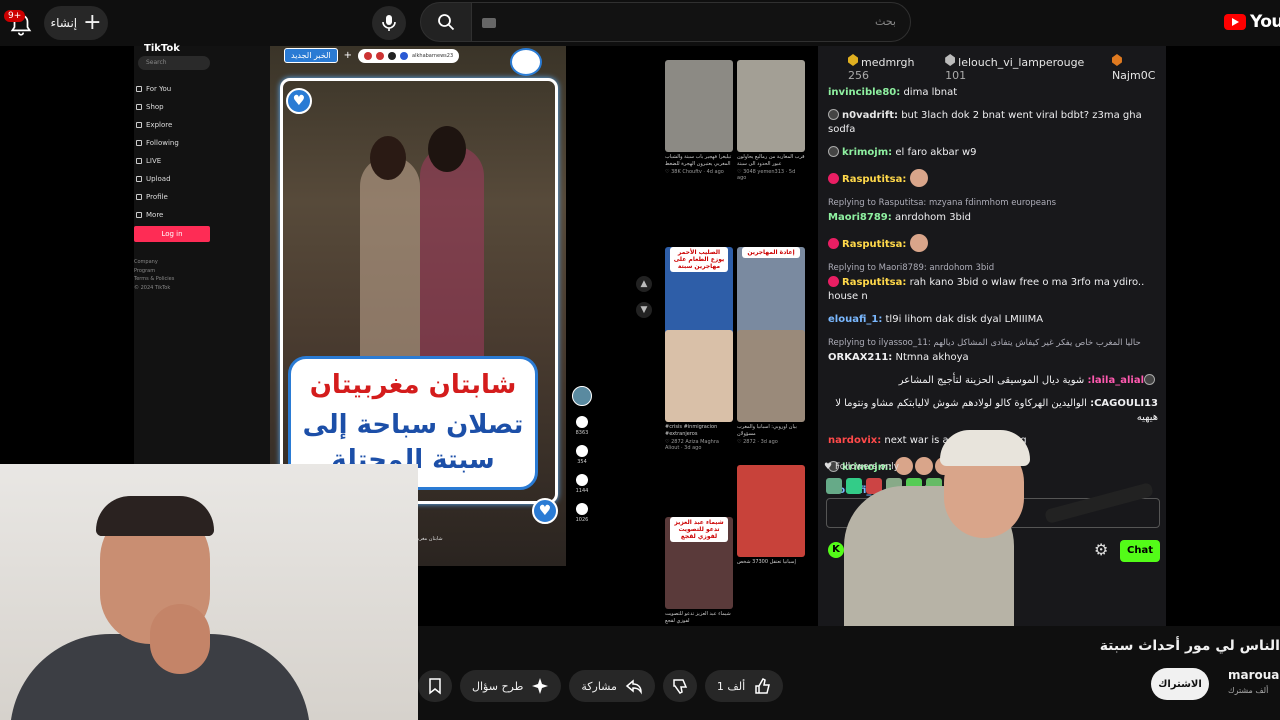  Describe the element at coordinates (1015, 68) in the screenshot. I see `leader-entry: lelouch_vi_lamperouge 101` at that location.